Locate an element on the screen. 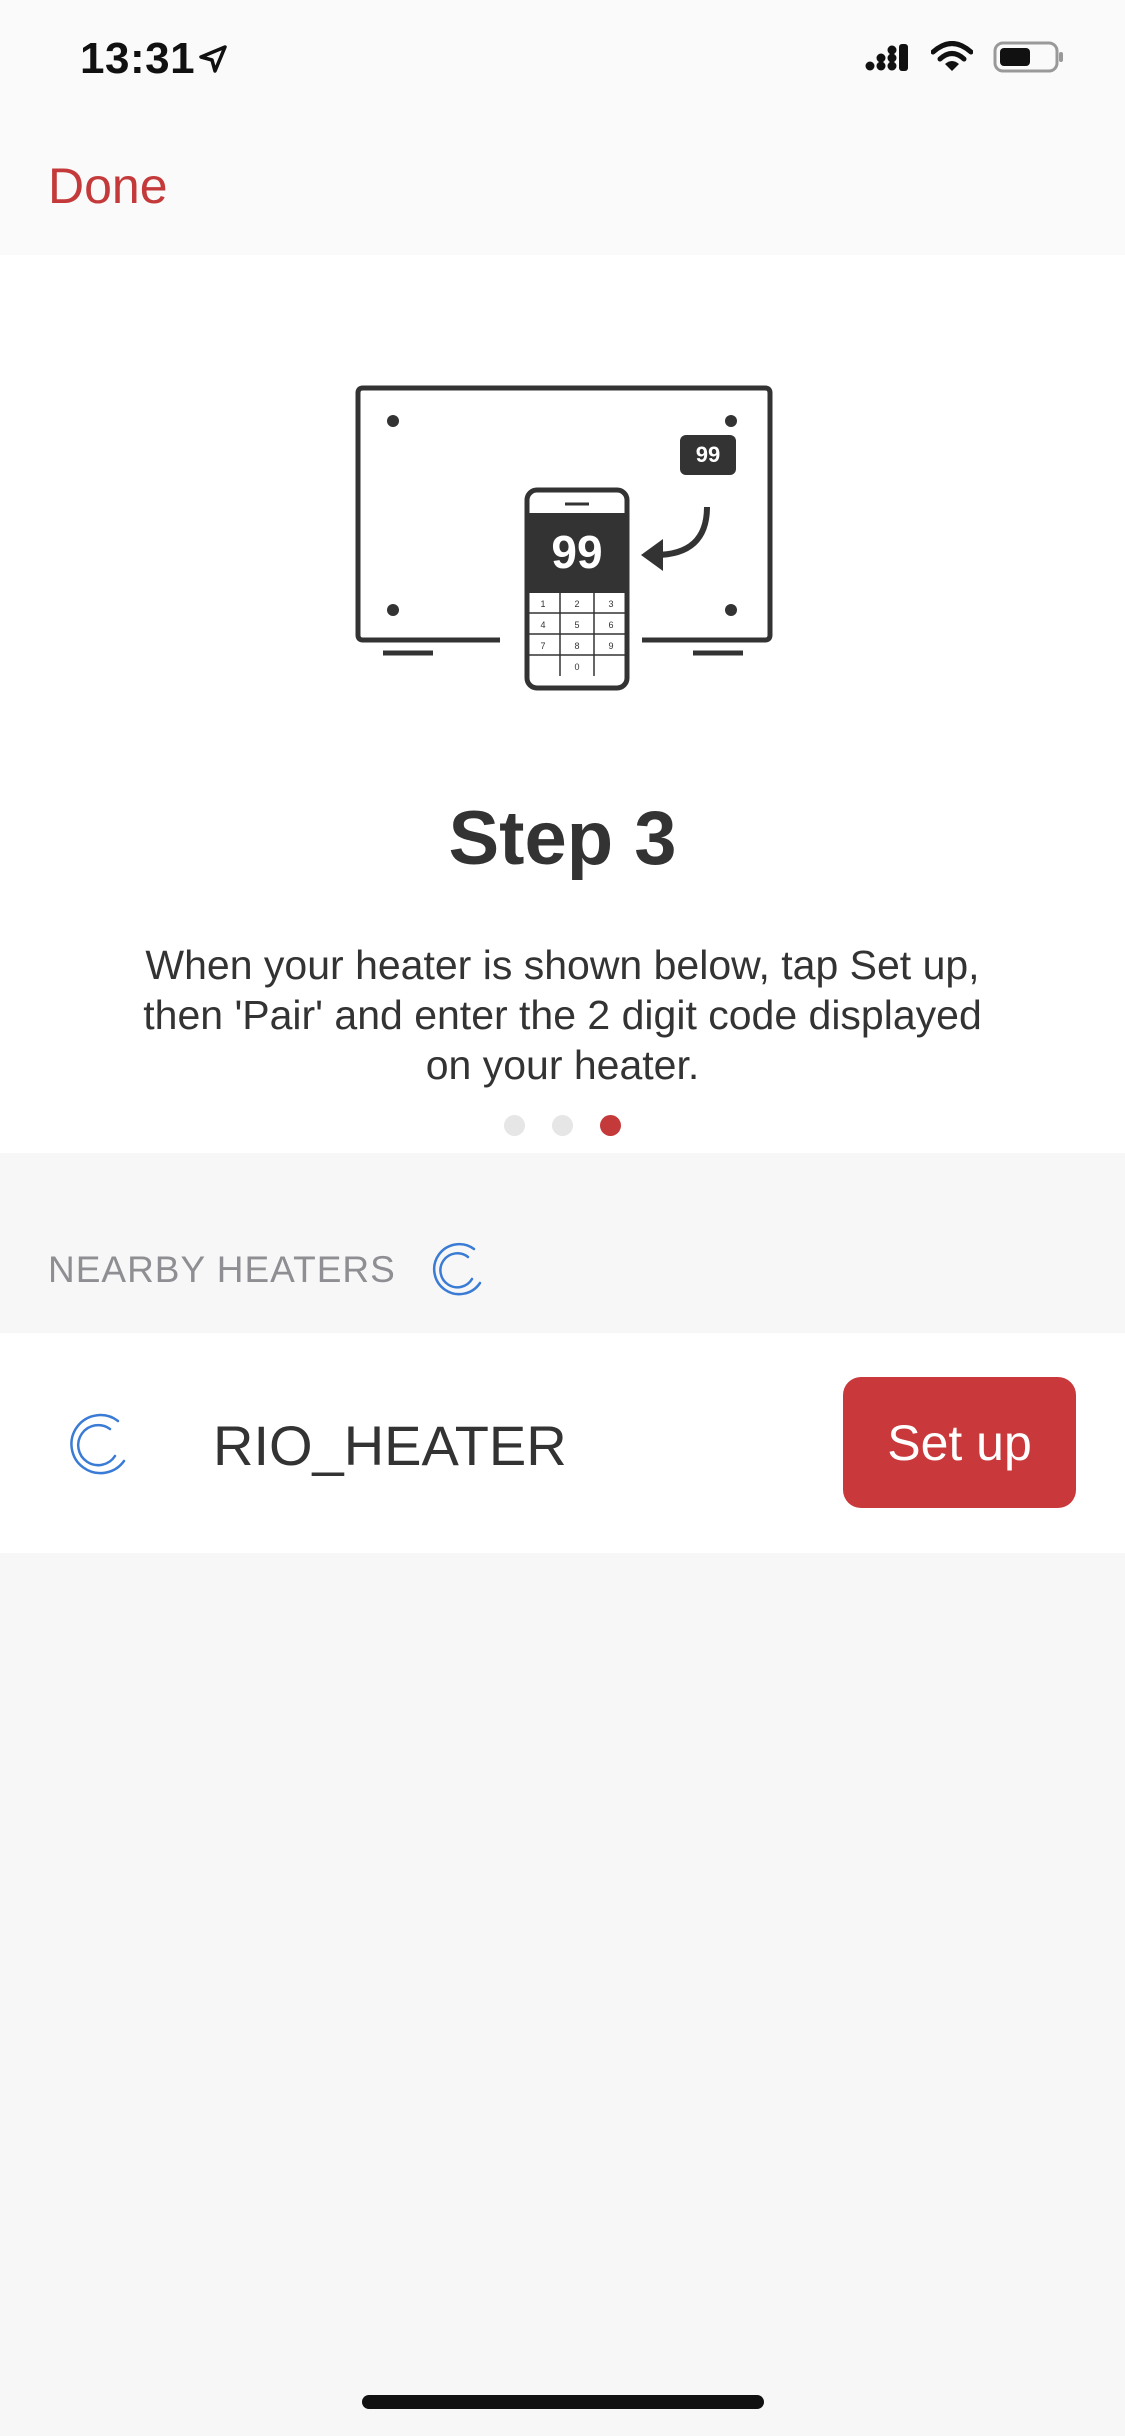 This screenshot has width=1125, height=2436. done-button: Done is located at coordinates (108, 186).